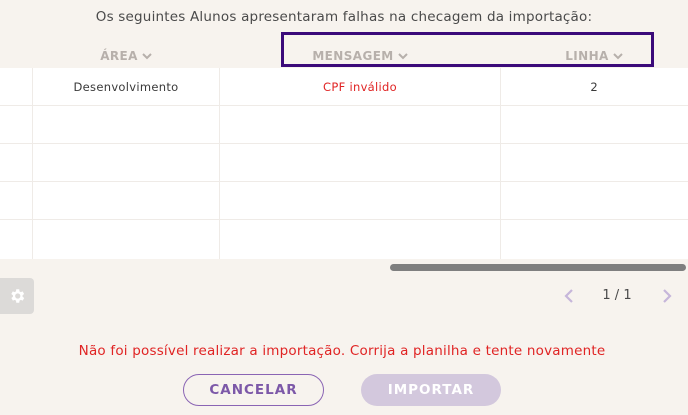  What do you see at coordinates (147, 55) in the screenshot?
I see `chevron-down-icon` at bounding box center [147, 55].